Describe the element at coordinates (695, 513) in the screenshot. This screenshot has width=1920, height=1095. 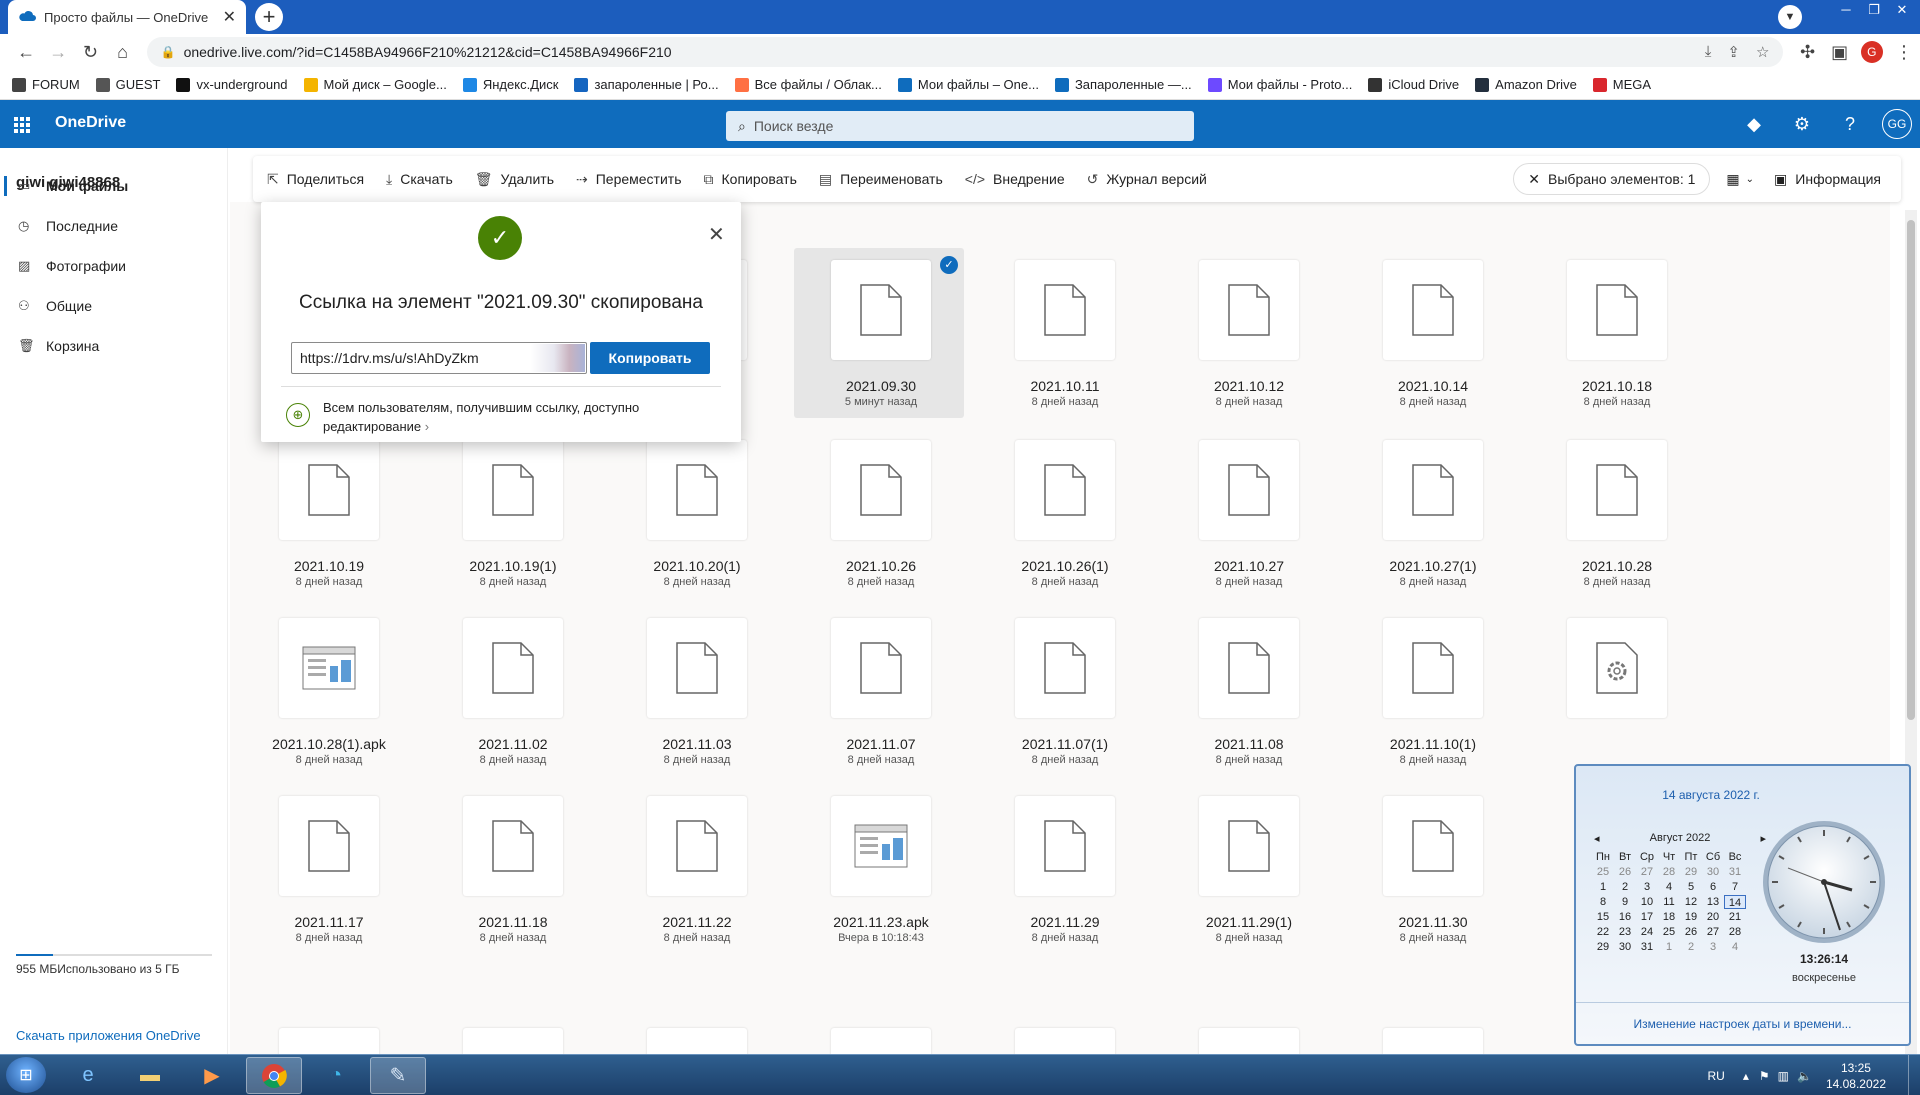
I see `file-tile: 2021.10.20(1) 8 дней назад` at that location.